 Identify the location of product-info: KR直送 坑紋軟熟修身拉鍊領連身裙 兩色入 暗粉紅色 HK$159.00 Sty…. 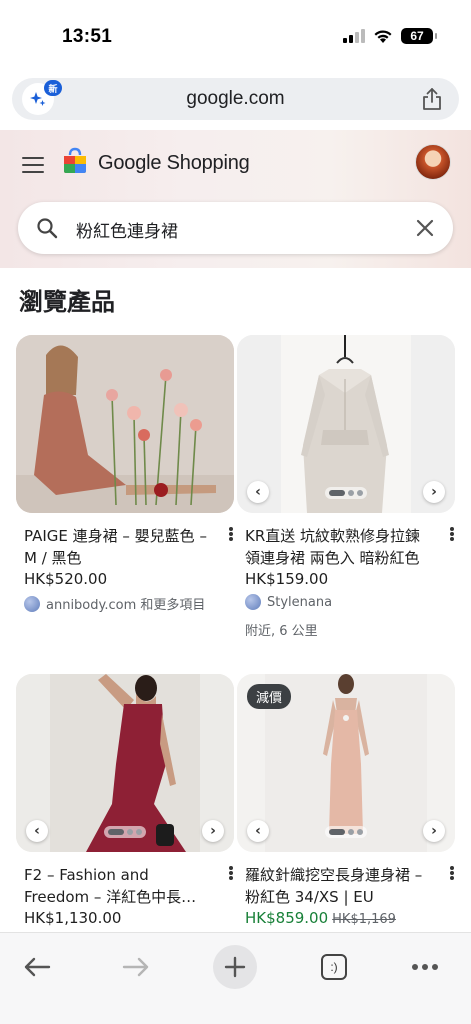
(346, 576).